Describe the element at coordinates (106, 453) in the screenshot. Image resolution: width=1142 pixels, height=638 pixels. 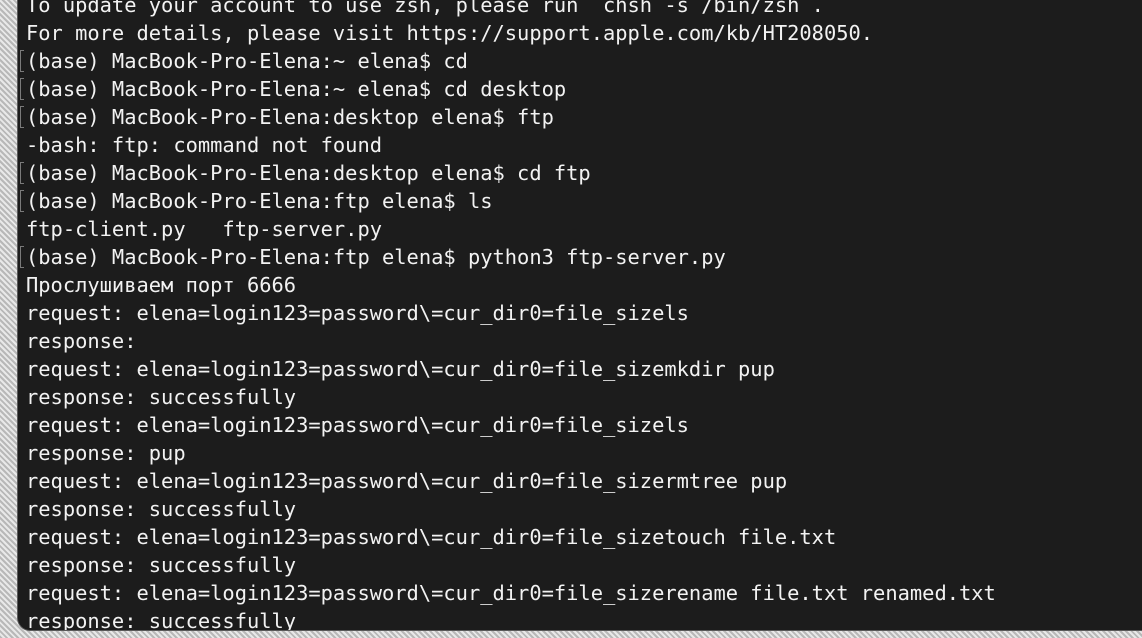
I see `line-text: response: pup` at that location.